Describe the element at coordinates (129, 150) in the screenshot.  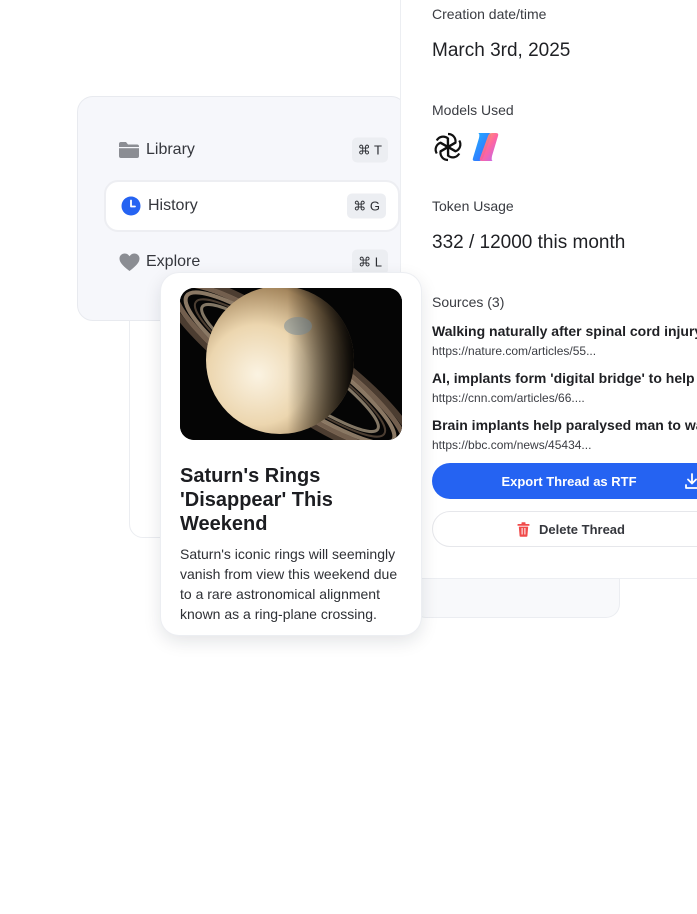
I see `folder-icon` at that location.